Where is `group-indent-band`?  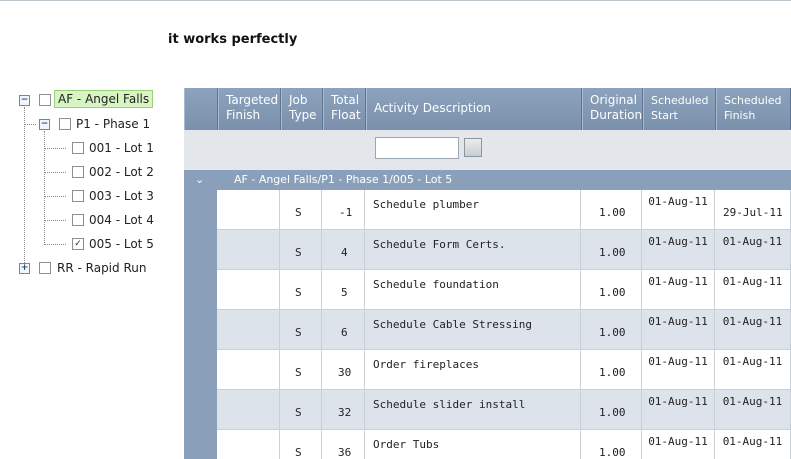
group-indent-band is located at coordinates (200, 324).